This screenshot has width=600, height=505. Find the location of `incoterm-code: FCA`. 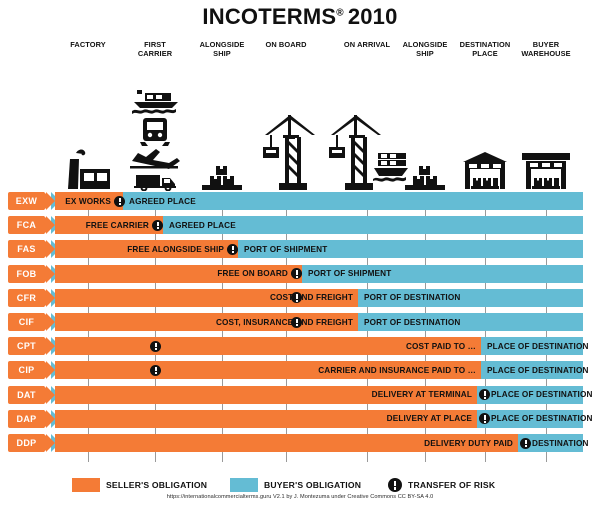

incoterm-code: FCA is located at coordinates (26, 225).